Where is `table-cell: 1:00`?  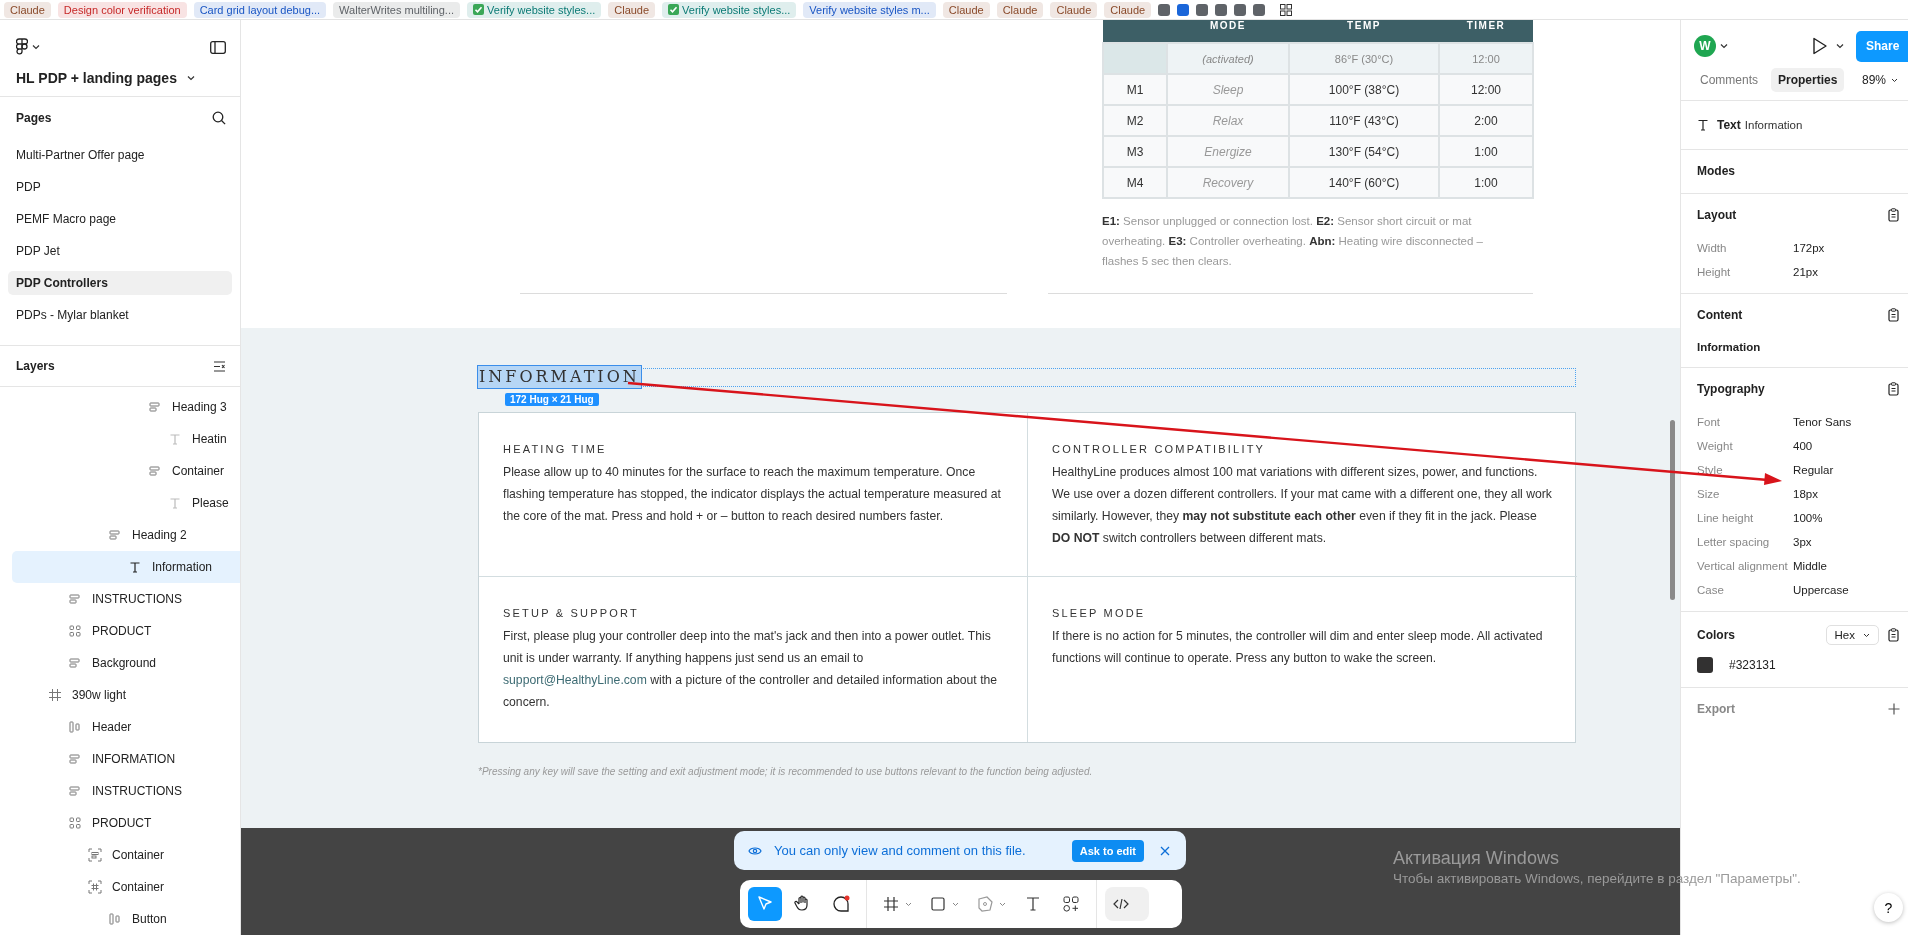
table-cell: 1:00 is located at coordinates (1486, 151).